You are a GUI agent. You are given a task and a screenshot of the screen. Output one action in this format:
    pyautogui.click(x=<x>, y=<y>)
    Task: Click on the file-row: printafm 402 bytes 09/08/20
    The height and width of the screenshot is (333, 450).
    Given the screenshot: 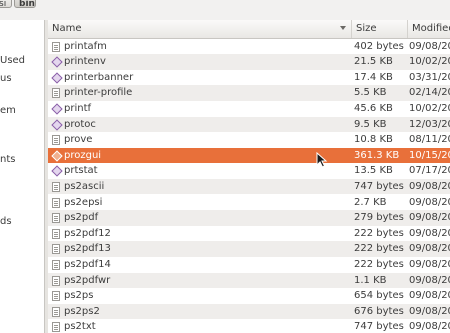 What is the action you would take?
    pyautogui.click(x=249, y=46)
    